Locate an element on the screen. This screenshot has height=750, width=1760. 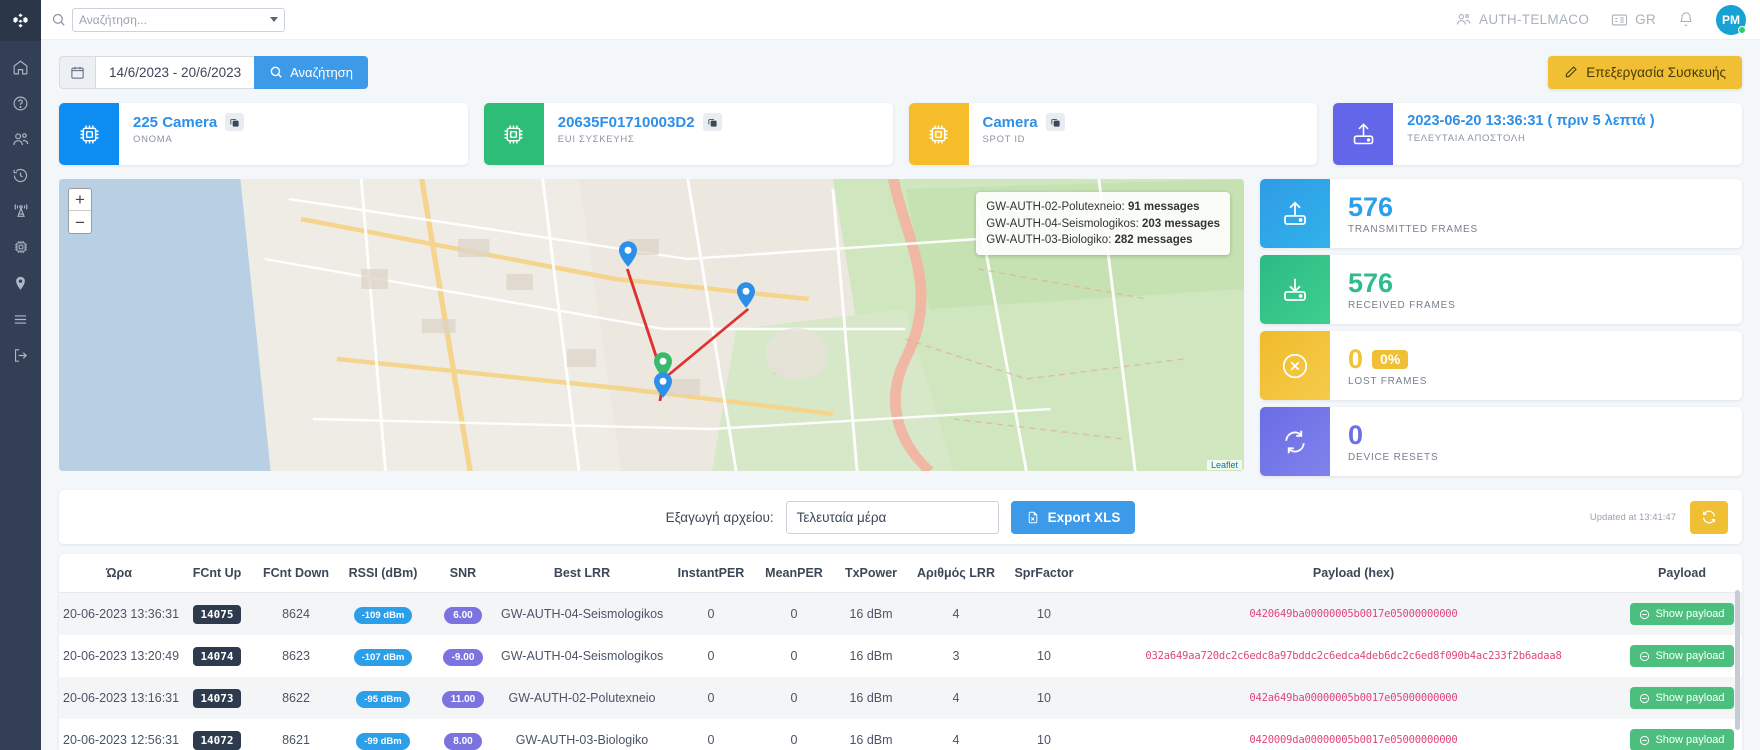
sidebar-item-history is located at coordinates (20, 175).